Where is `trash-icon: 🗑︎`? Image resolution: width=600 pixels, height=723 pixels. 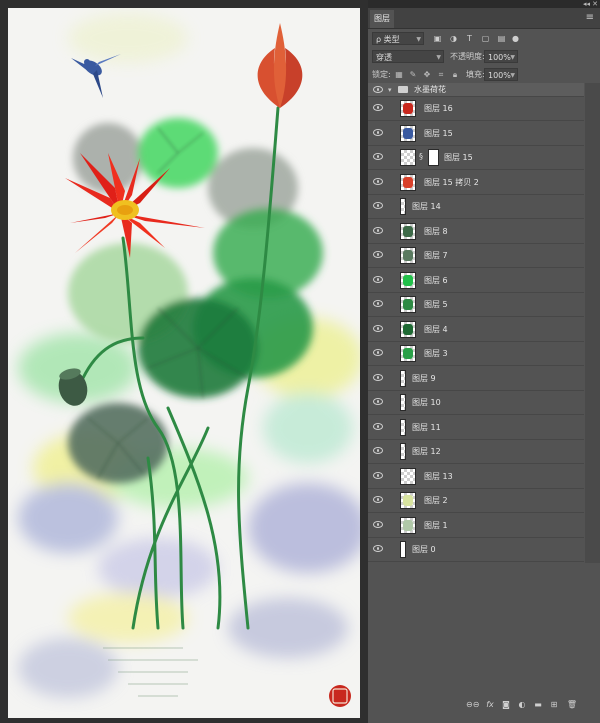 trash-icon: 🗑︎ is located at coordinates (572, 705).